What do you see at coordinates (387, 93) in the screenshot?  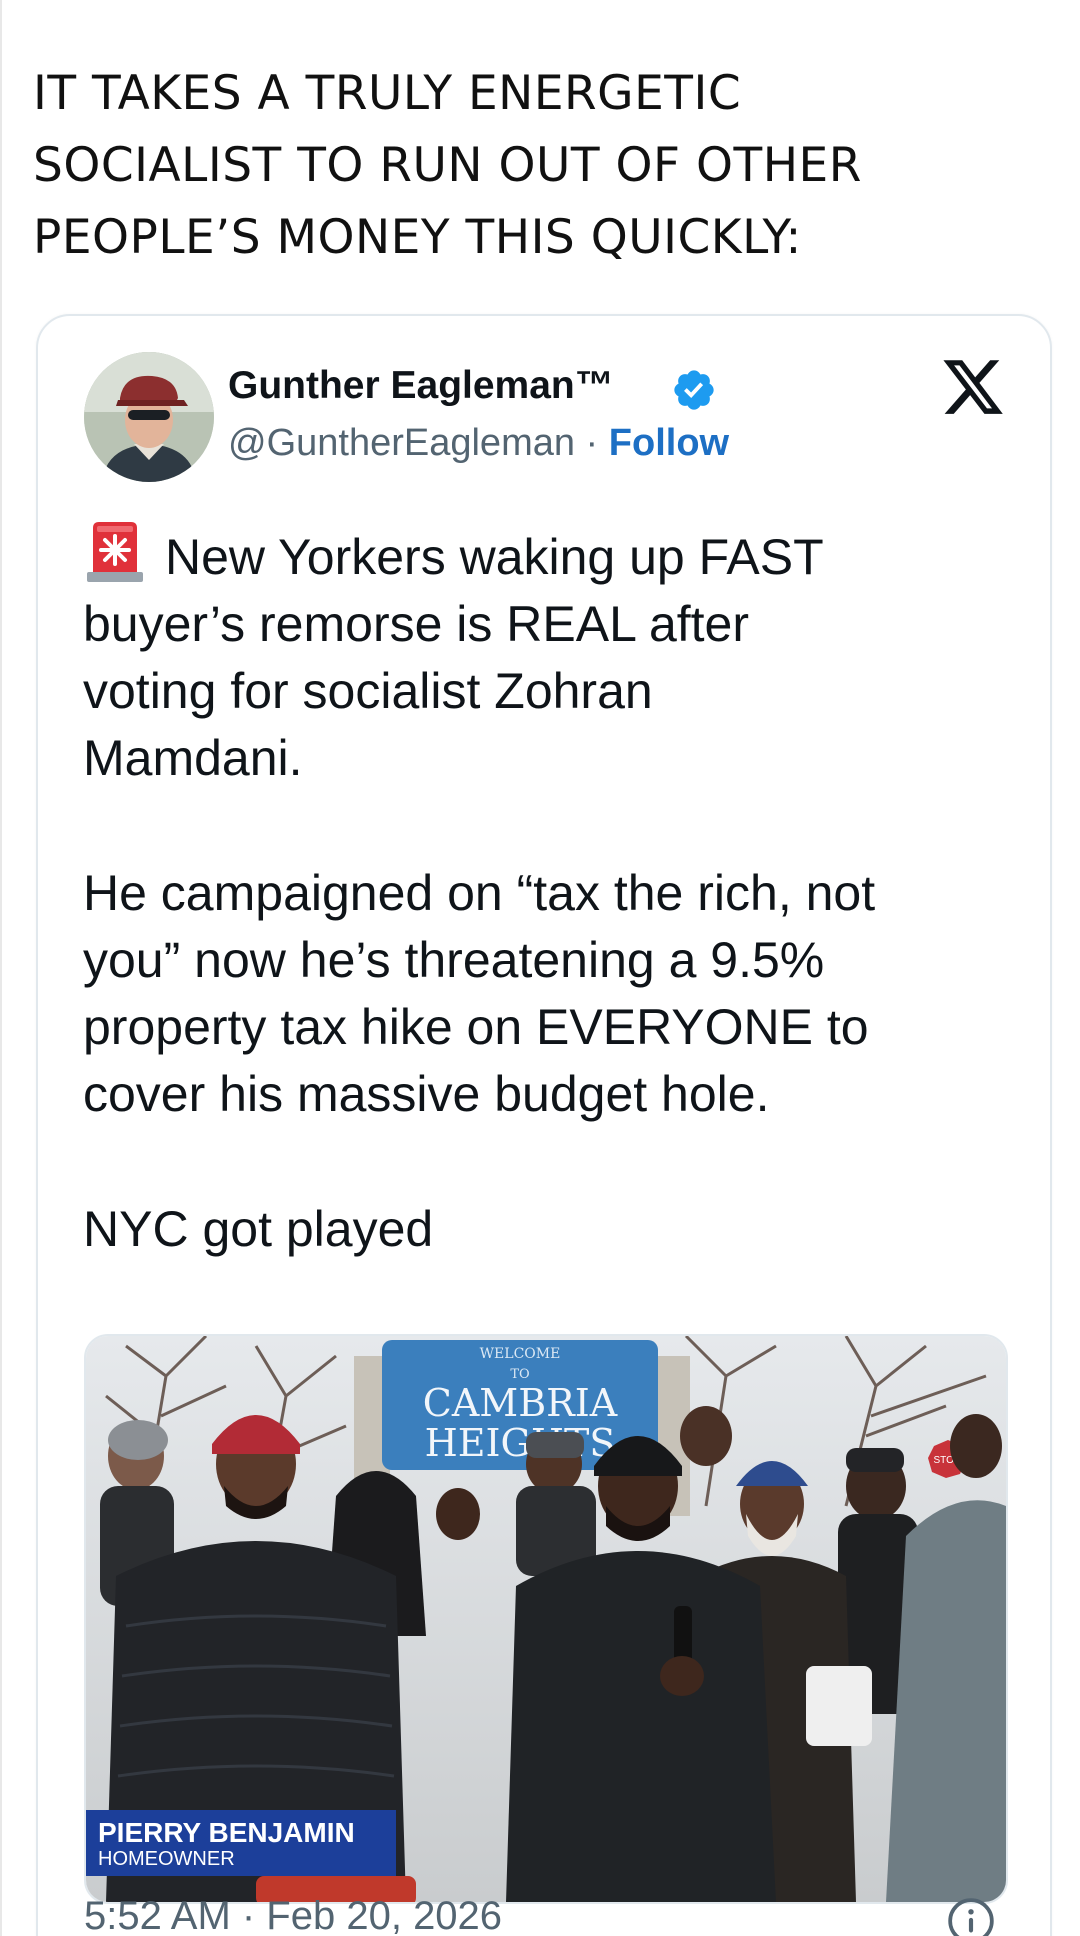 I see `caption-line: IT TAKES A TRULY ENERGETIC` at bounding box center [387, 93].